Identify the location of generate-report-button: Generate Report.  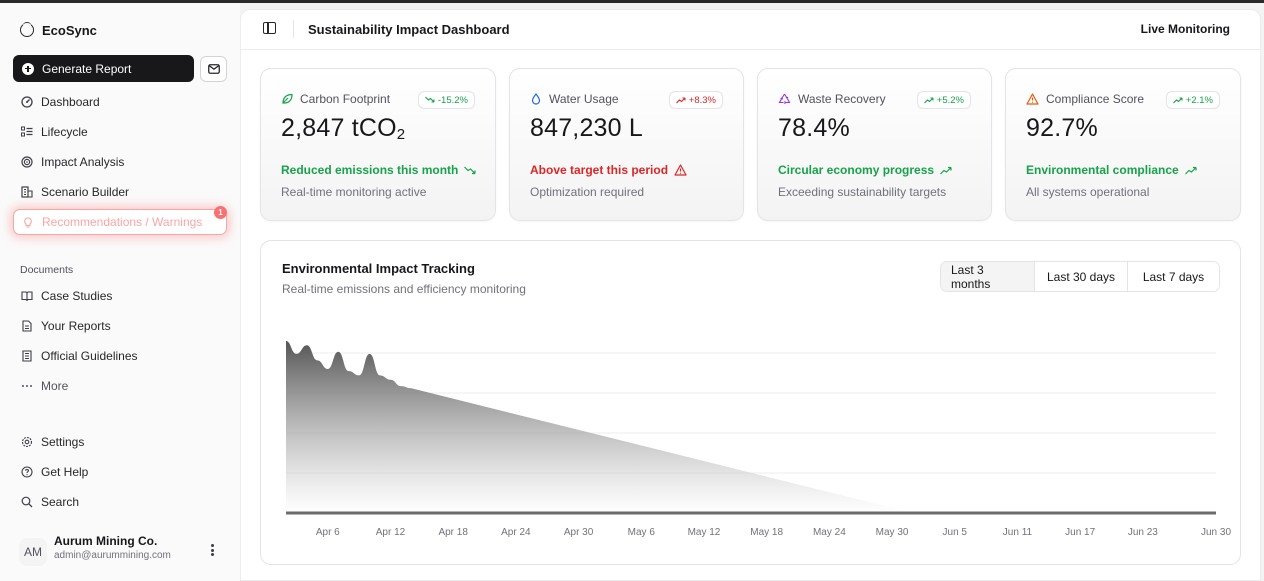
(103, 68).